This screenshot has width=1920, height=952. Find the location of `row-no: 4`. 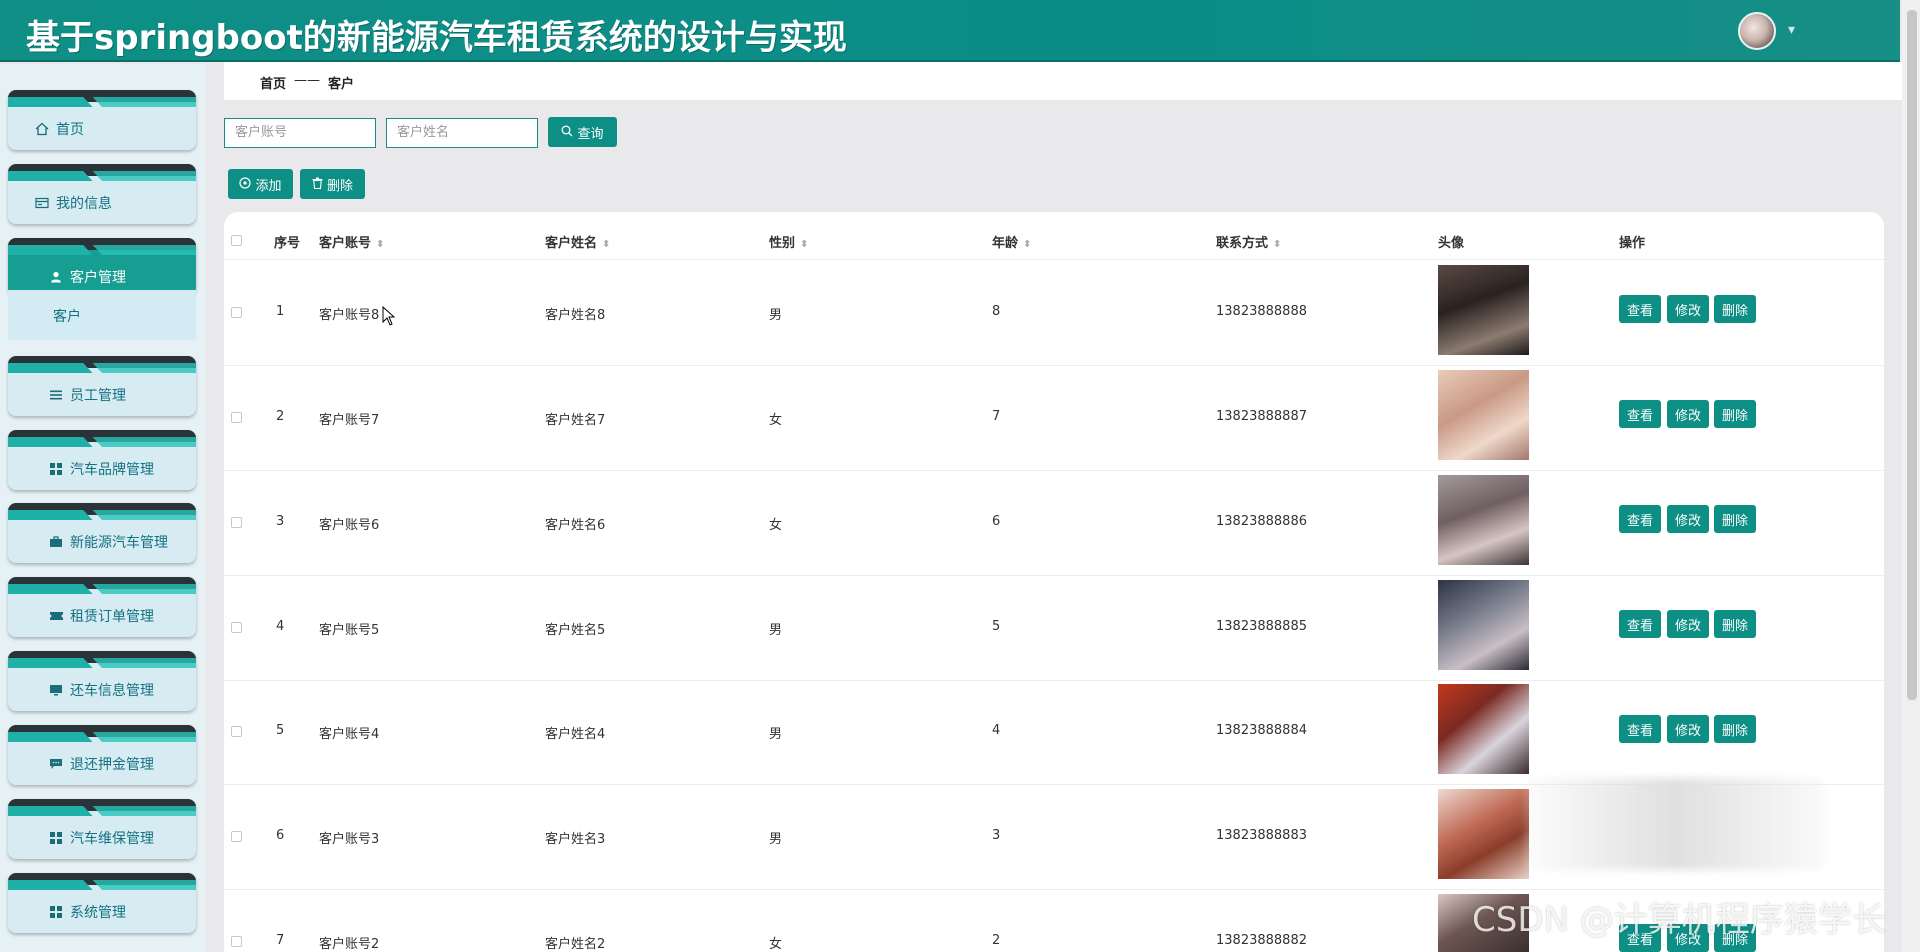

row-no: 4 is located at coordinates (280, 626).